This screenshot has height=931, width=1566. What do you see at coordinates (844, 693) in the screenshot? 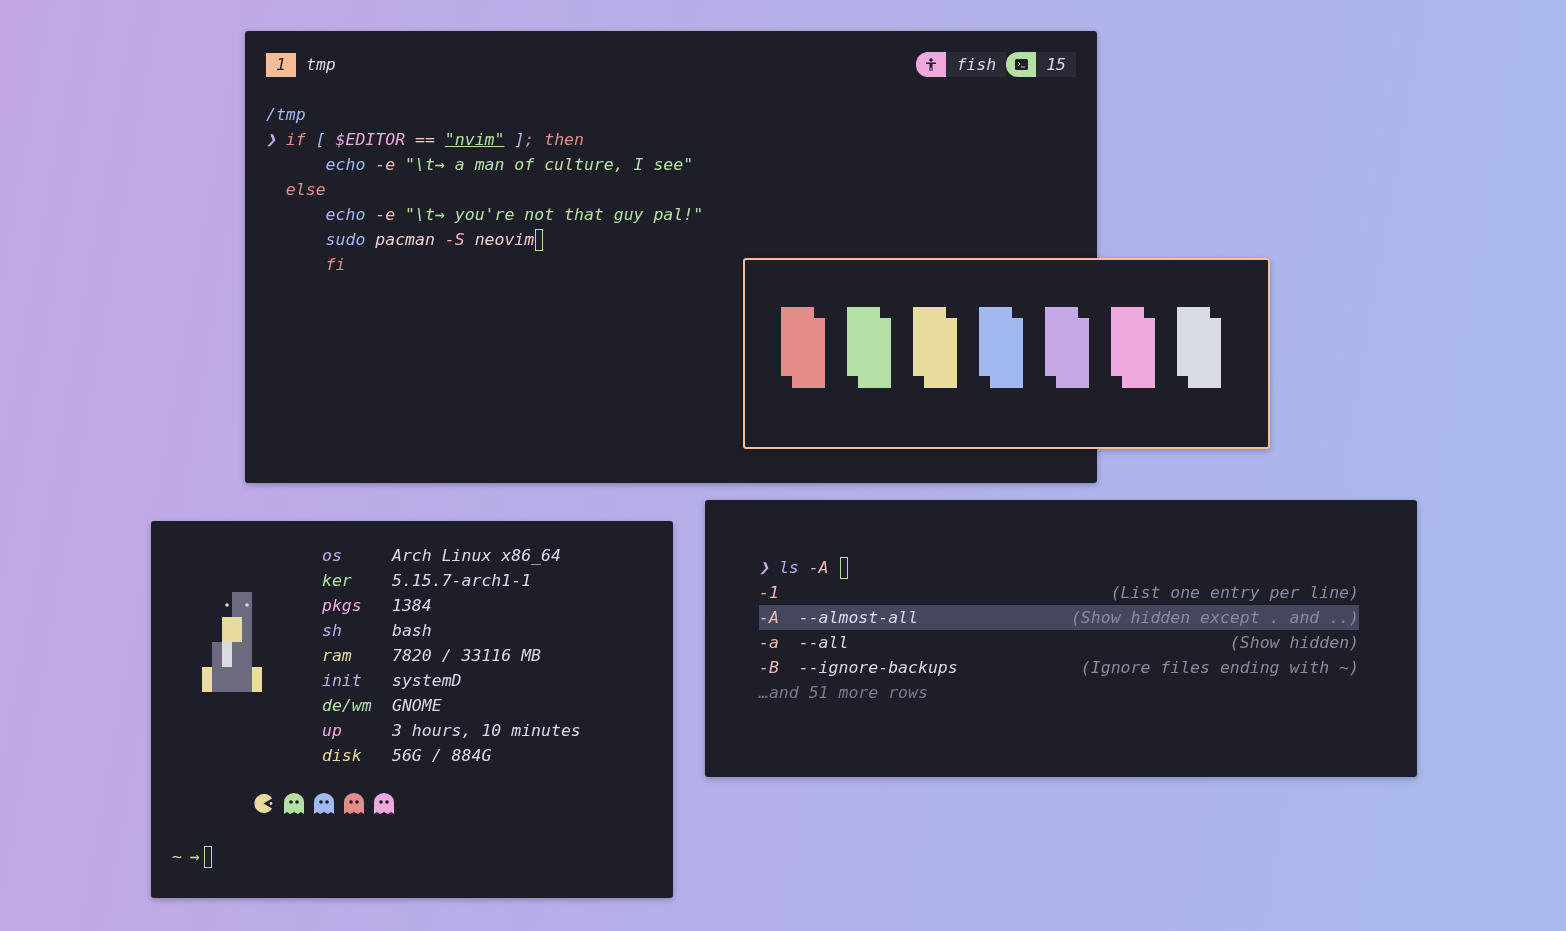
I see `more-rows-note: …and 51 more rows` at bounding box center [844, 693].